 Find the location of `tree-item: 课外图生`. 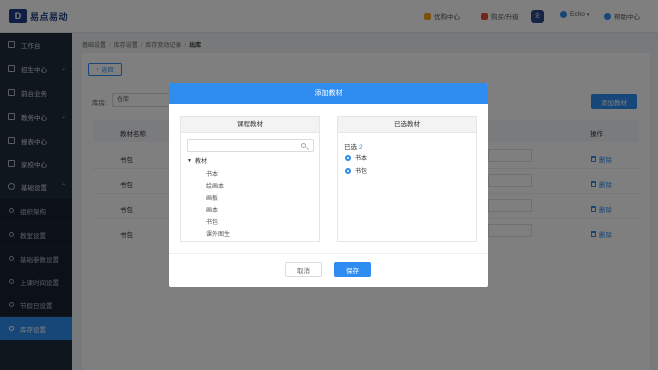

tree-item: 课外图生 is located at coordinates (218, 233).